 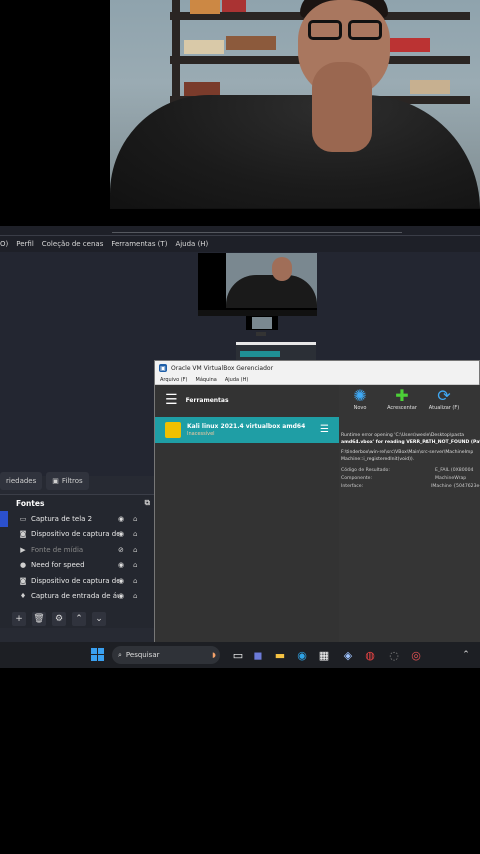 I want to click on source-item: ● Need for speed ◉ ⌂, so click(x=77, y=566).